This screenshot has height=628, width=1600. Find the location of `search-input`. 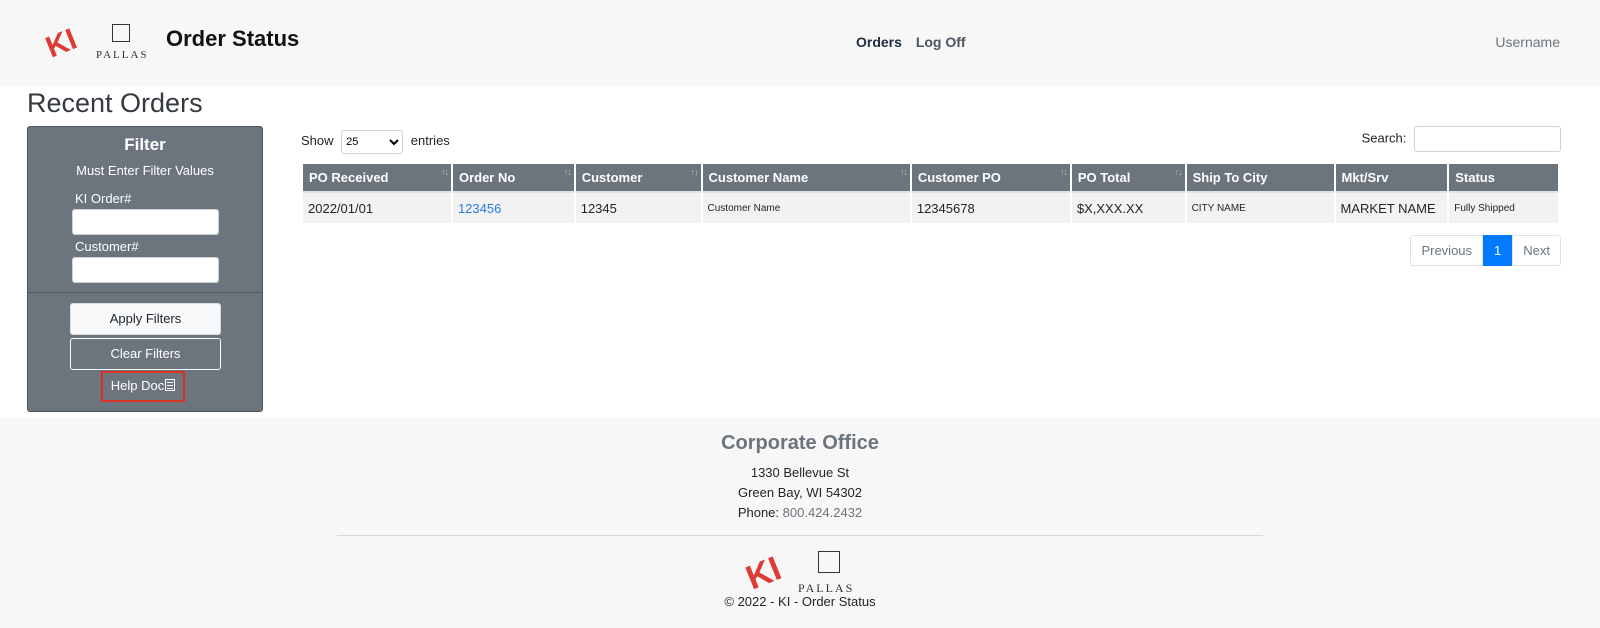

search-input is located at coordinates (1487, 139).